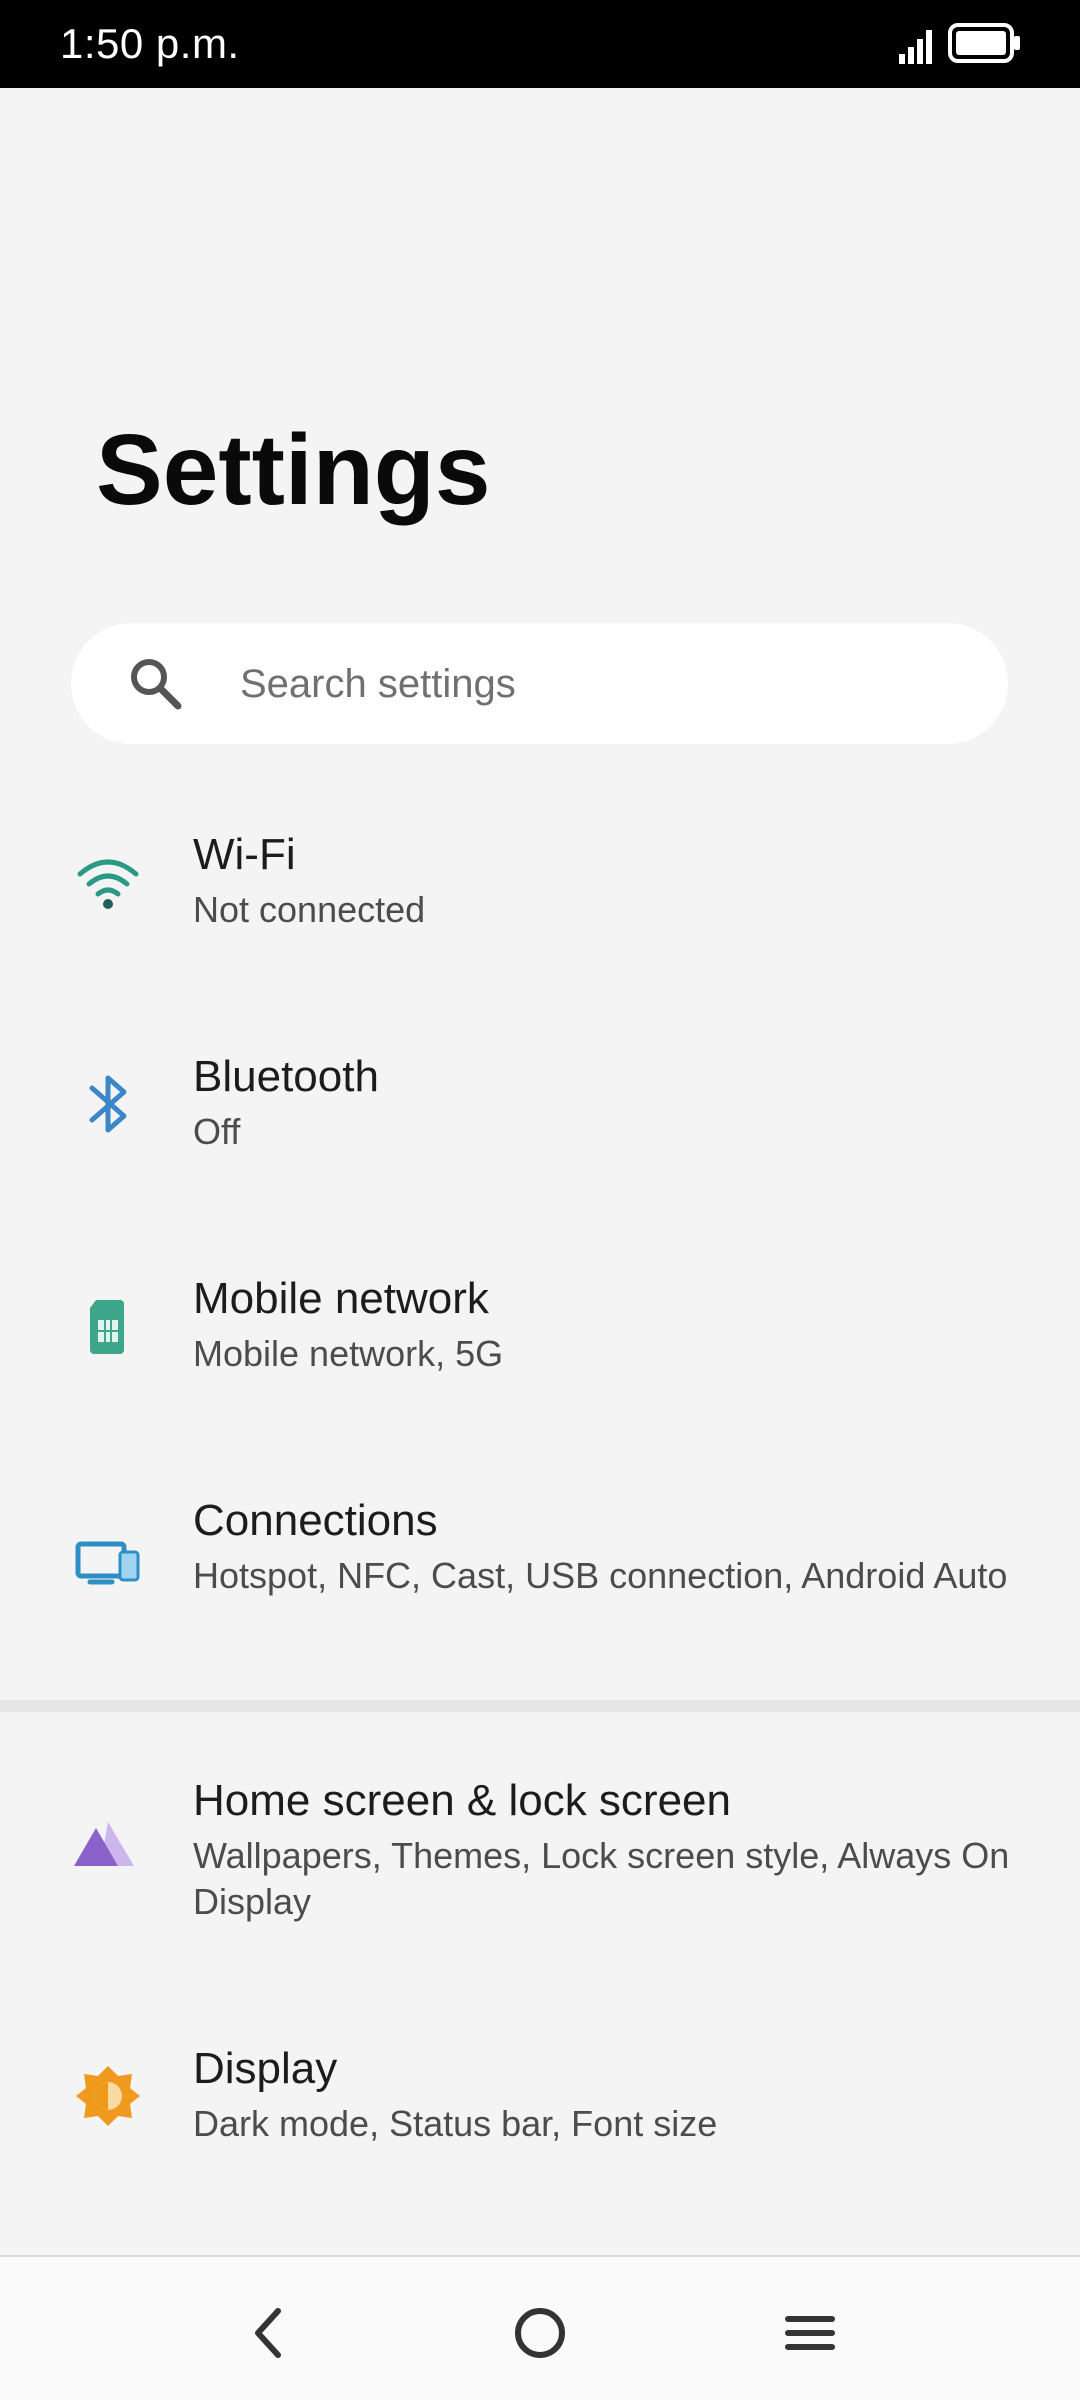 The height and width of the screenshot is (2400, 1080). Describe the element at coordinates (810, 2333) in the screenshot. I see `menu-icon` at that location.